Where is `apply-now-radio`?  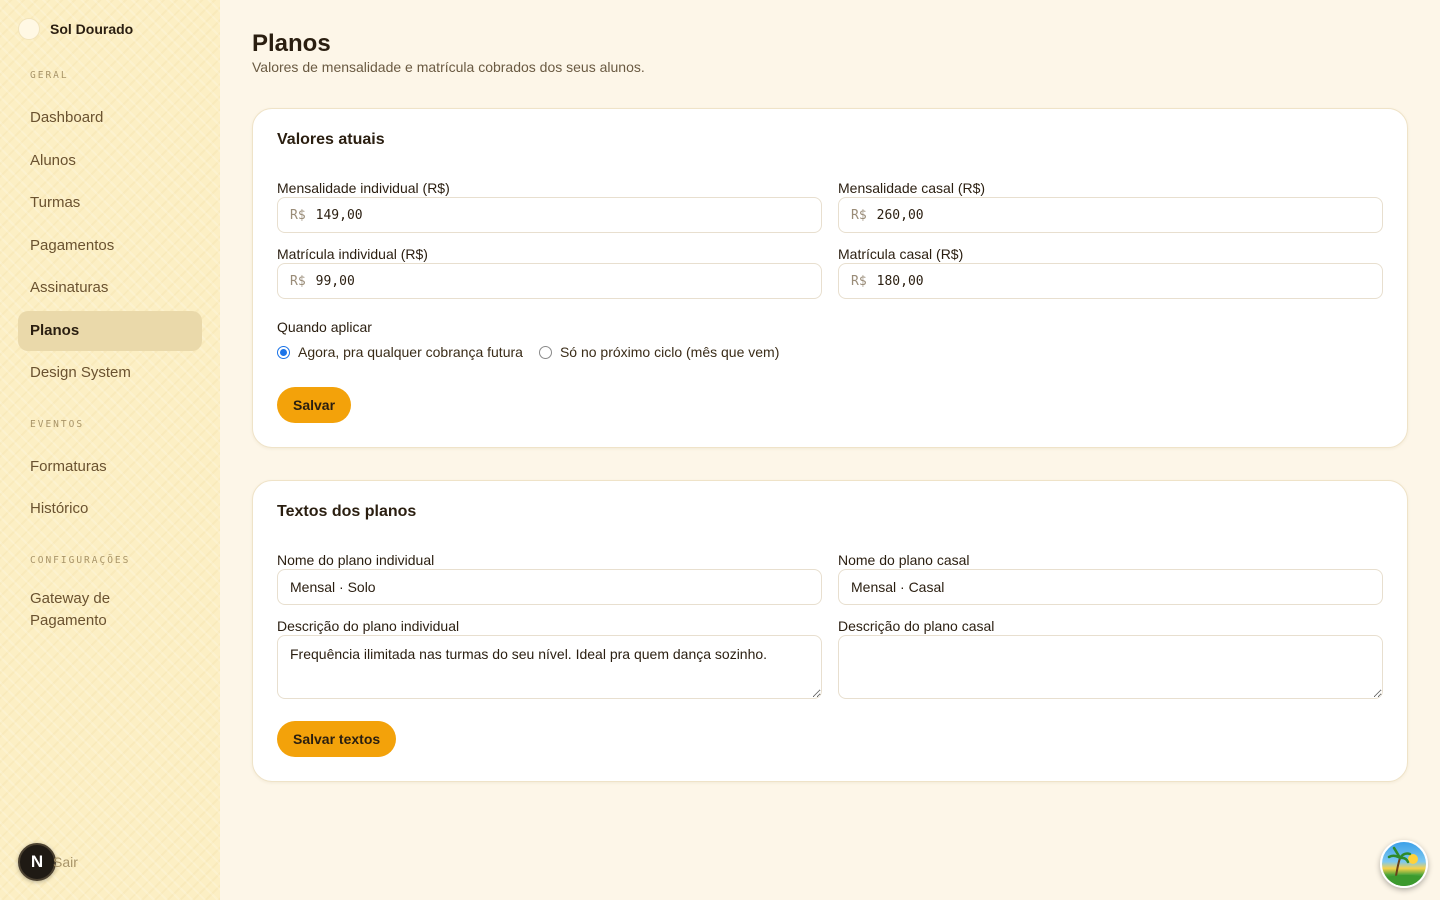 apply-now-radio is located at coordinates (283, 352).